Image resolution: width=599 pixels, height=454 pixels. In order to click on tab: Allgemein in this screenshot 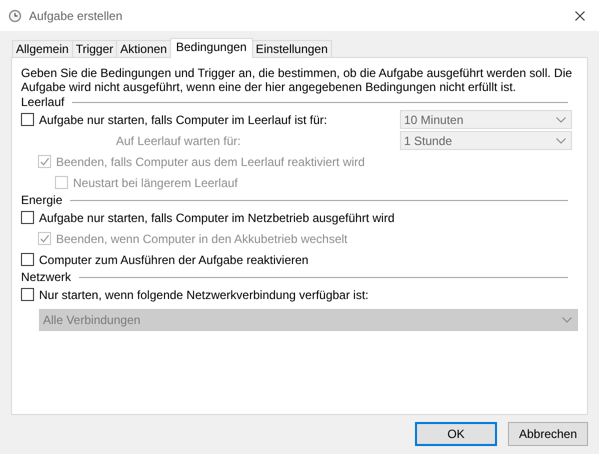, I will do `click(42, 48)`.